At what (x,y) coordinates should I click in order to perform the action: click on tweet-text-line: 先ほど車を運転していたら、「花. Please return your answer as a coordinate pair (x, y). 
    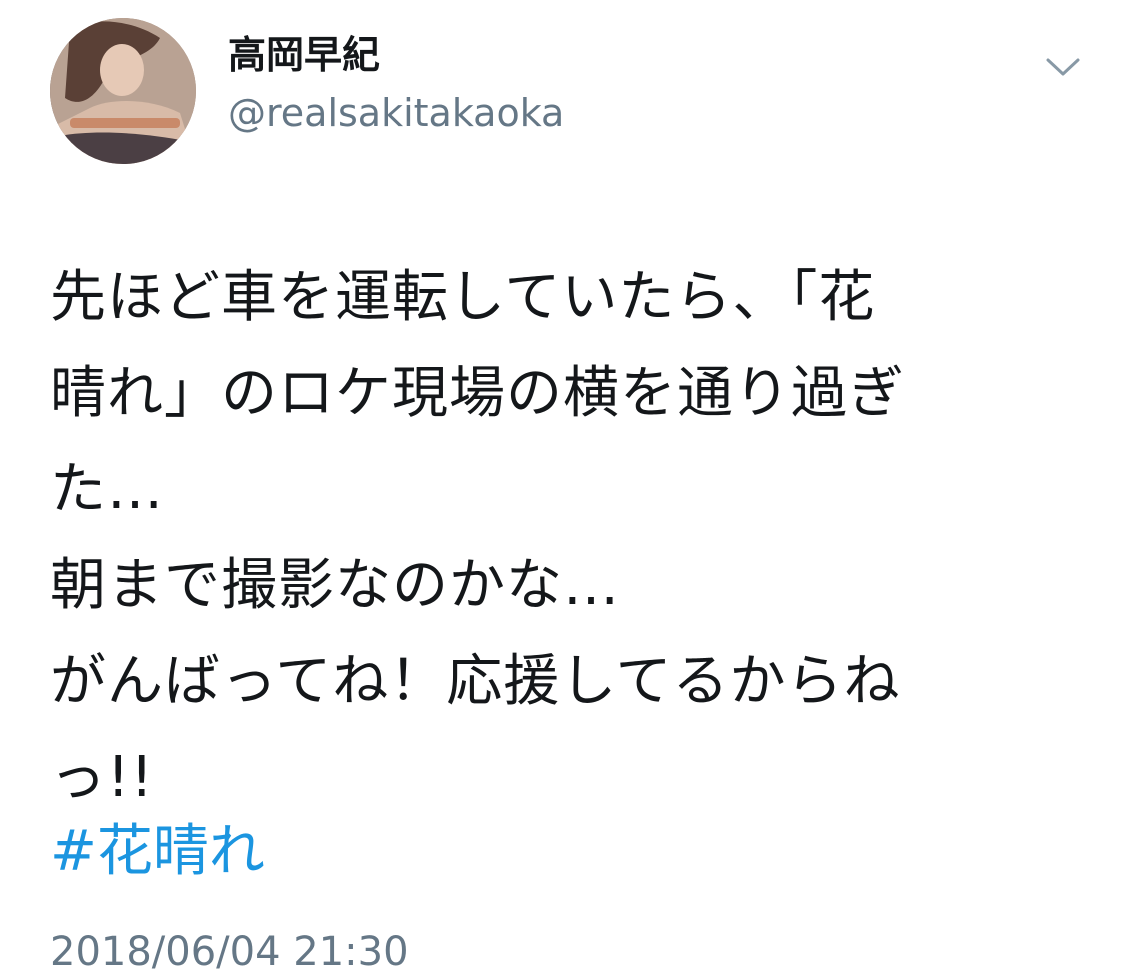
    Looking at the image, I should click on (463, 297).